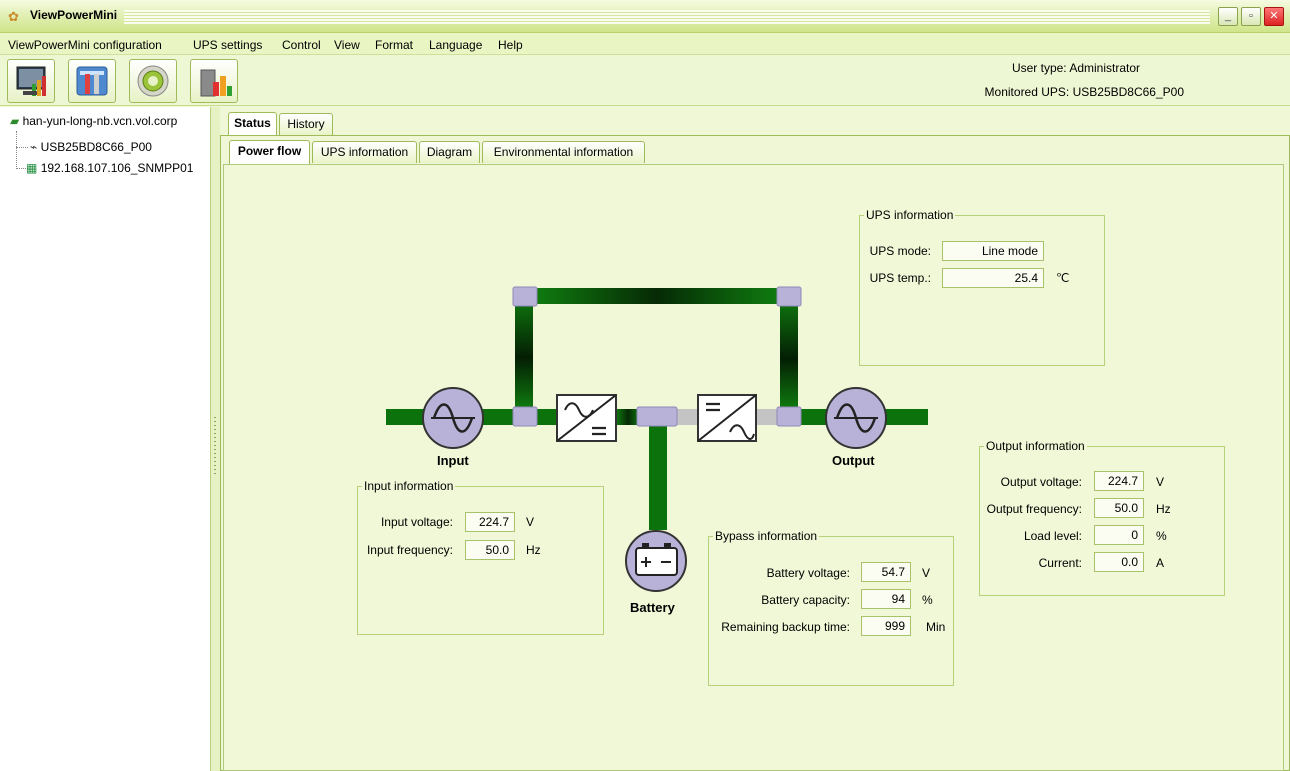 This screenshot has height=771, width=1290. What do you see at coordinates (1160, 563) in the screenshot?
I see `current-unit: A` at bounding box center [1160, 563].